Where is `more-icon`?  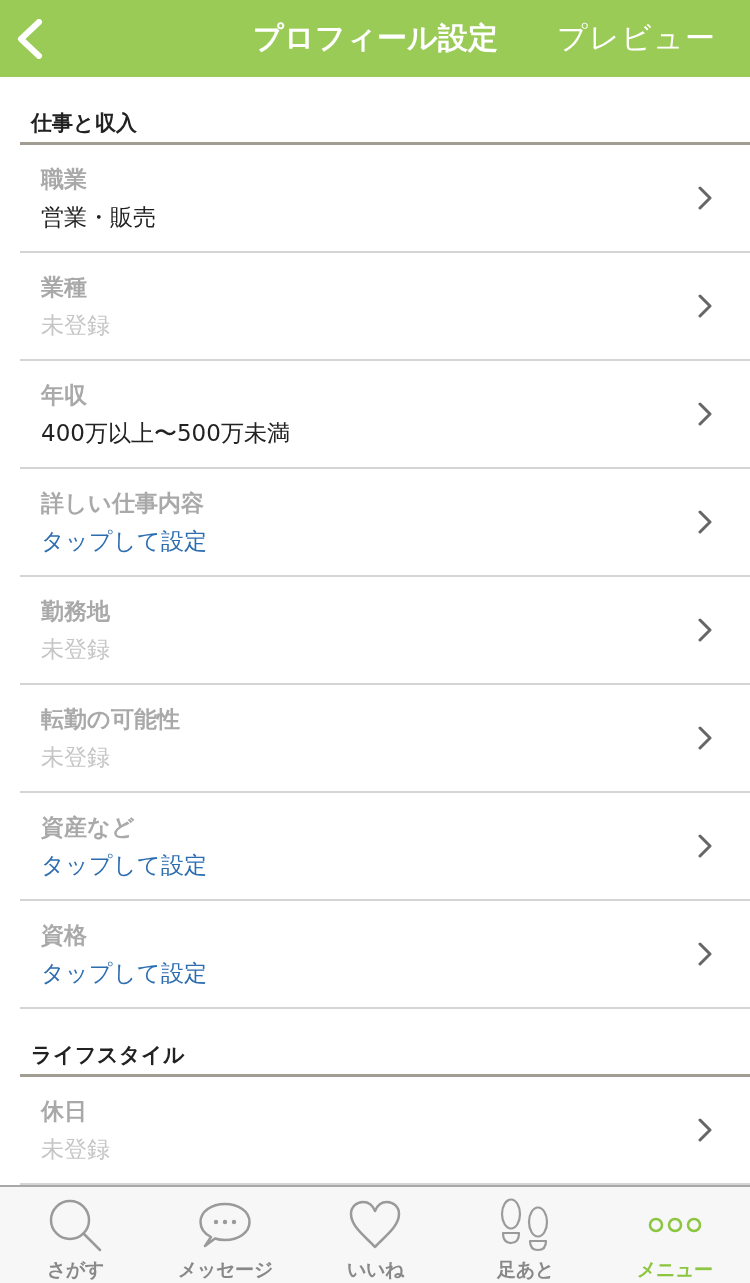
more-icon is located at coordinates (675, 1225).